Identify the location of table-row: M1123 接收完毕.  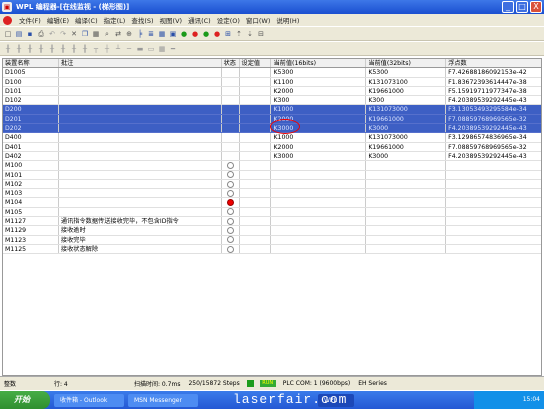
(272, 240).